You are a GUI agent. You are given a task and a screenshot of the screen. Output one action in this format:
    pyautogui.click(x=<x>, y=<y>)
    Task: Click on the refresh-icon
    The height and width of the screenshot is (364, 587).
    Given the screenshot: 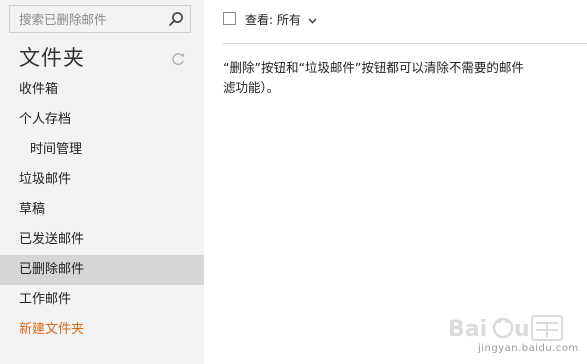 What is the action you would take?
    pyautogui.click(x=178, y=59)
    